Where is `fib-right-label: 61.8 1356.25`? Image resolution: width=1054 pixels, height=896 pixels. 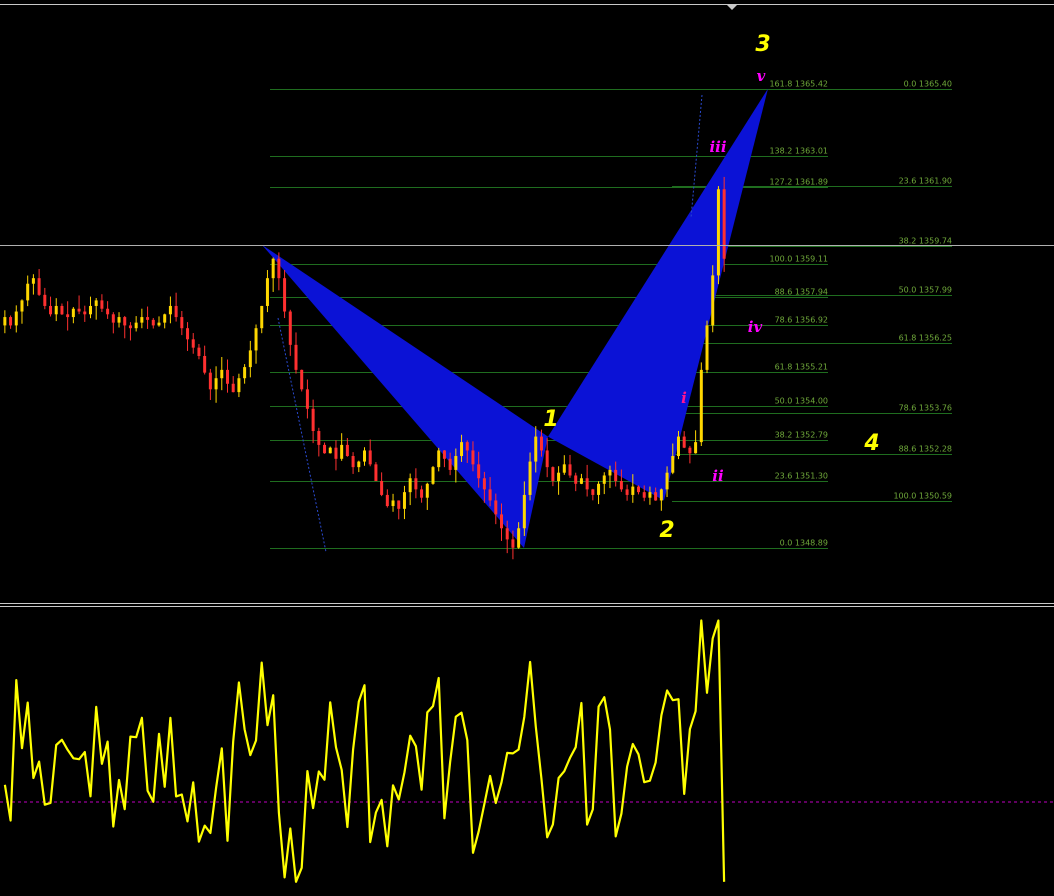
fib-right-label: 61.8 1356.25 is located at coordinates (925, 338).